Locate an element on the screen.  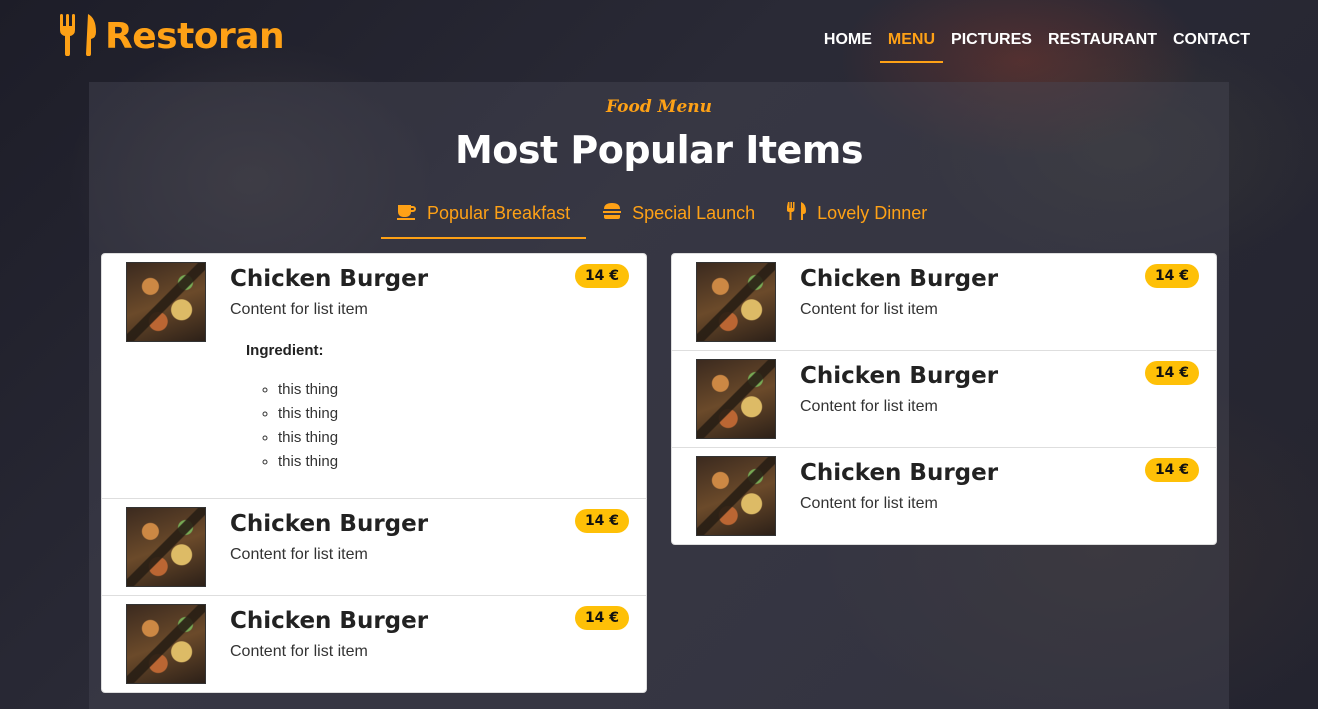
tab-lovely-dinner: Lovely Dinner is located at coordinates (857, 216).